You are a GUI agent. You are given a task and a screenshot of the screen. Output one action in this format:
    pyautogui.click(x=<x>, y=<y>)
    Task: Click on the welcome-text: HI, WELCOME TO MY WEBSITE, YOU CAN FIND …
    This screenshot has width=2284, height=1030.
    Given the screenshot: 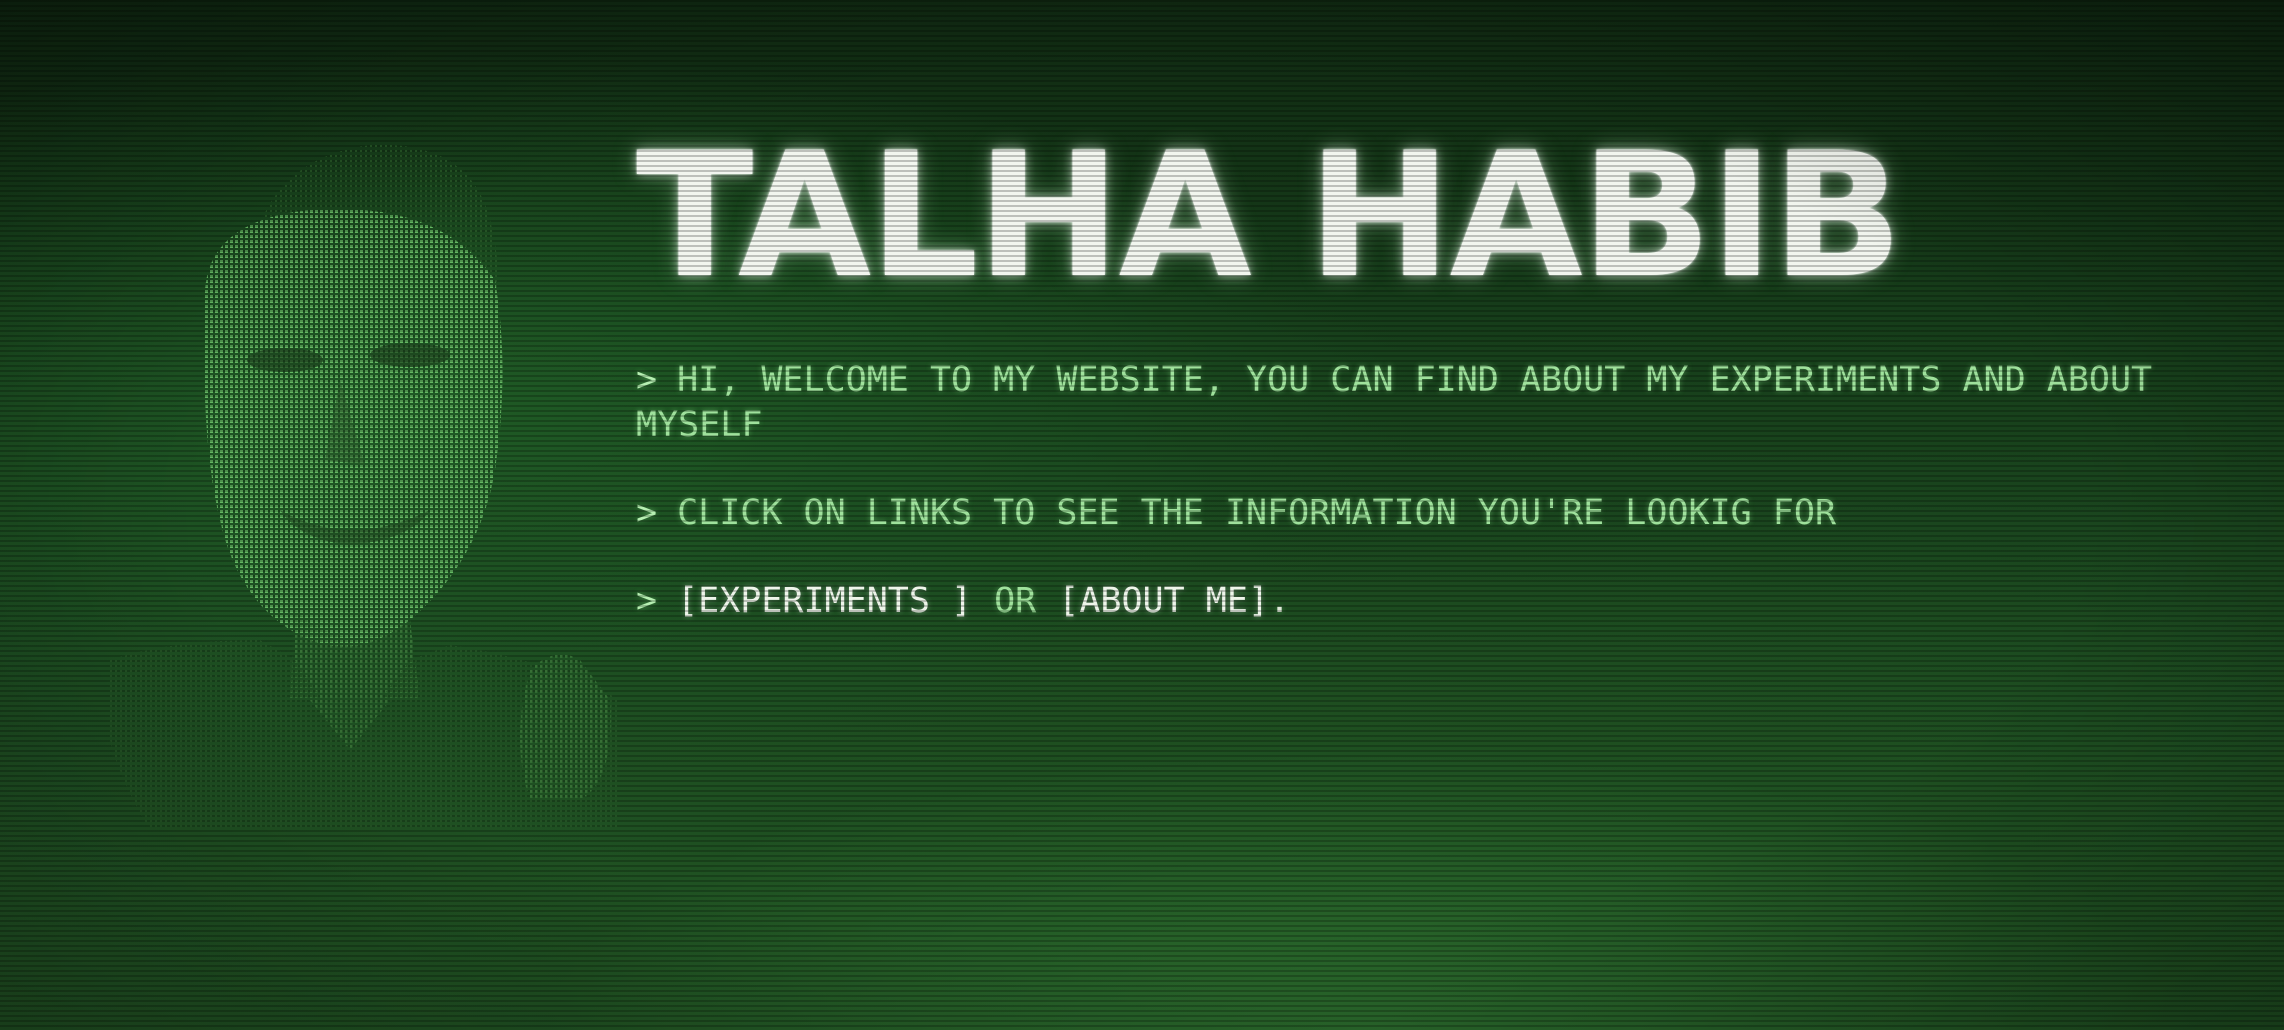 What is the action you would take?
    pyautogui.click(x=1394, y=402)
    